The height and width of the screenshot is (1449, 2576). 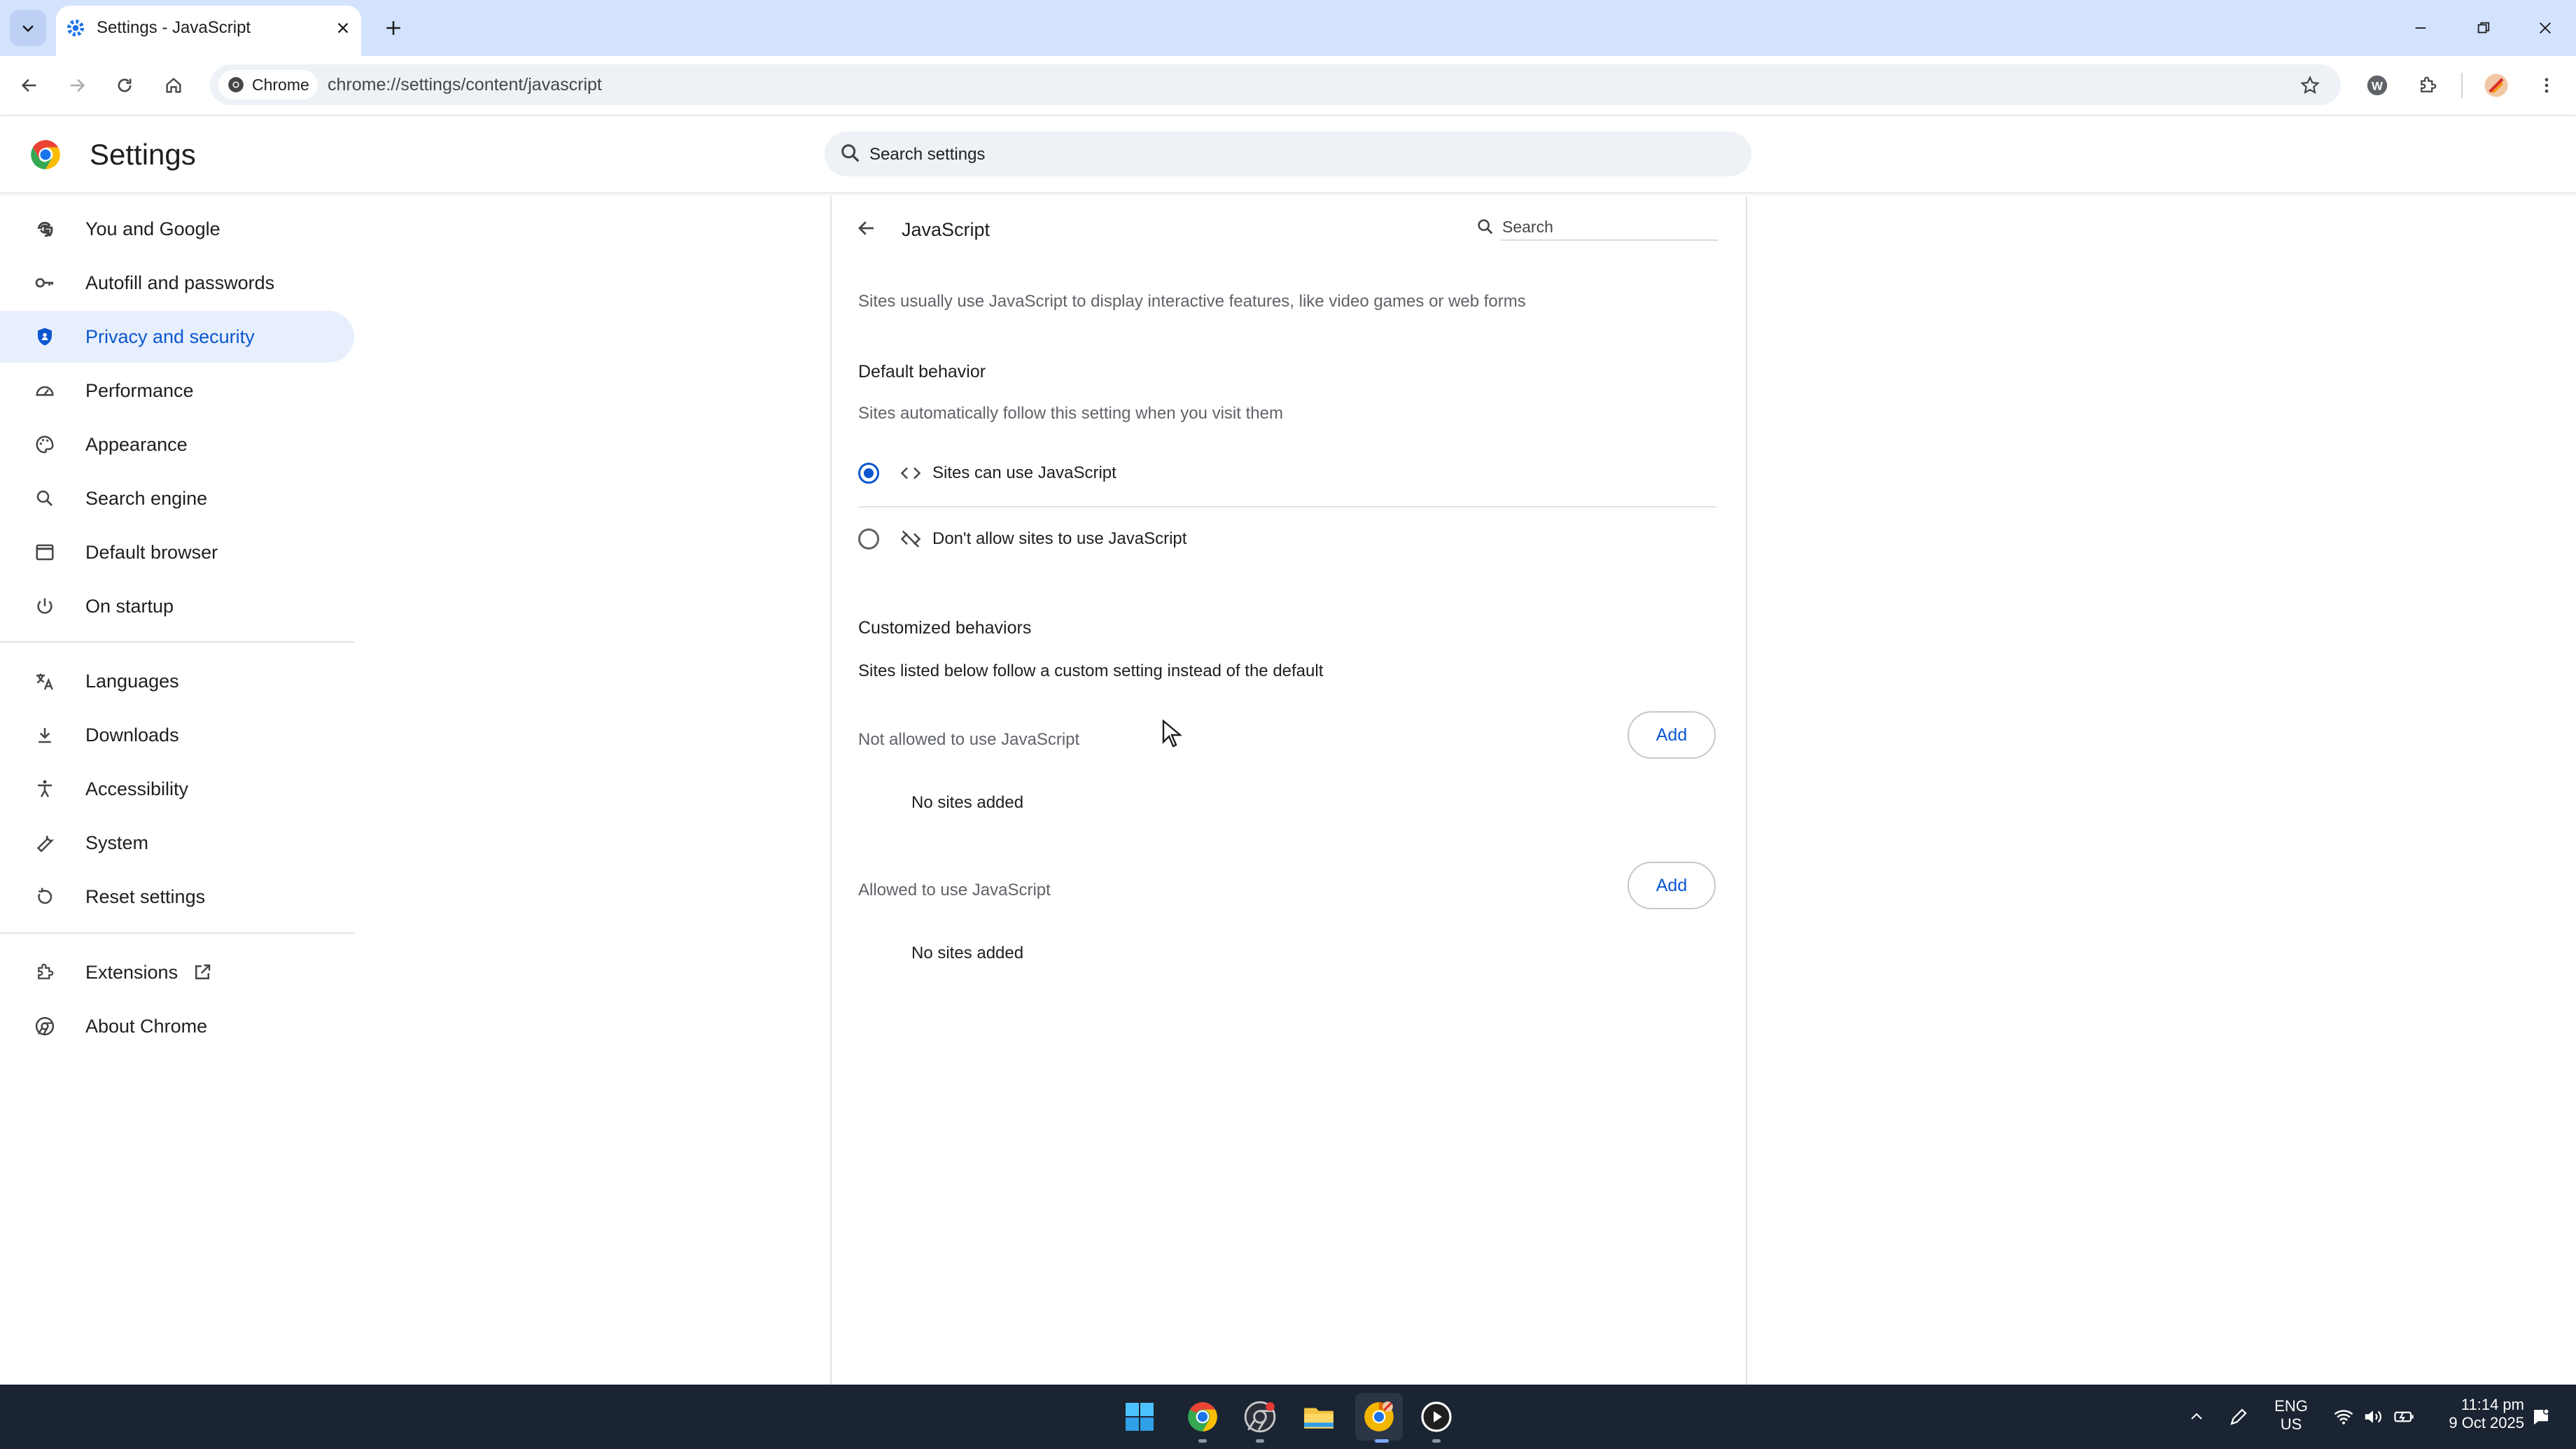 I want to click on home-button, so click(x=173, y=85).